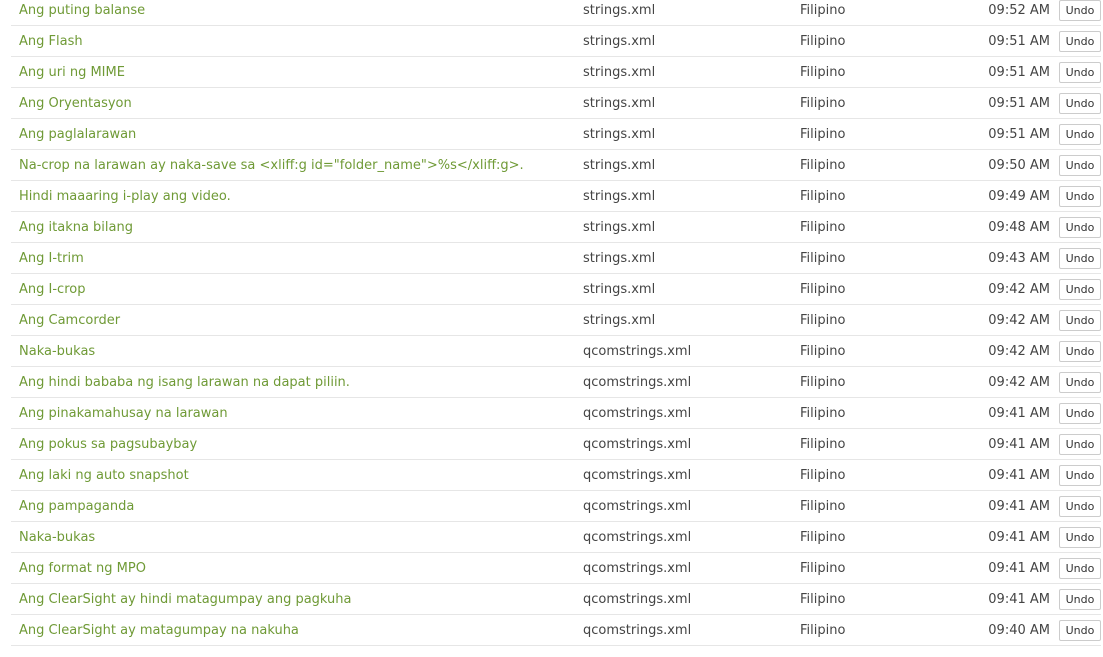 The height and width of the screenshot is (657, 1103). Describe the element at coordinates (108, 444) in the screenshot. I see `translation-link: Ang pokus sa pagsubaybay` at that location.